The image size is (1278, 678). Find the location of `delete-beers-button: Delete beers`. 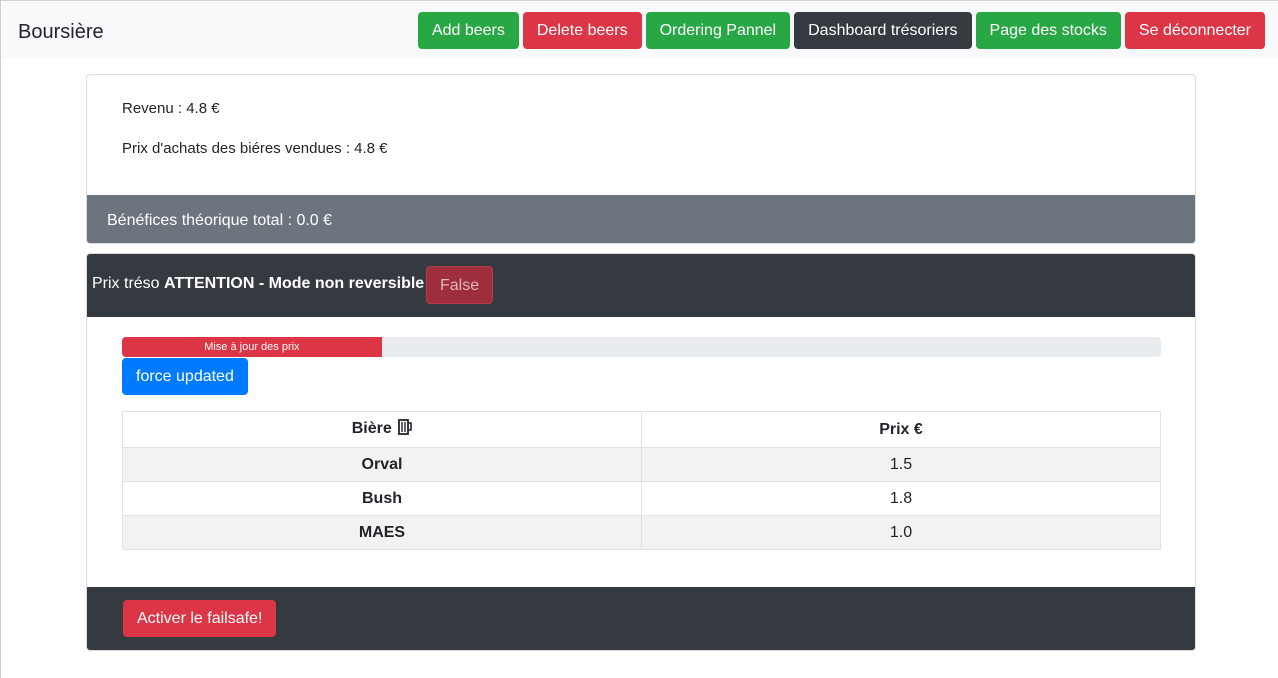

delete-beers-button: Delete beers is located at coordinates (582, 30).